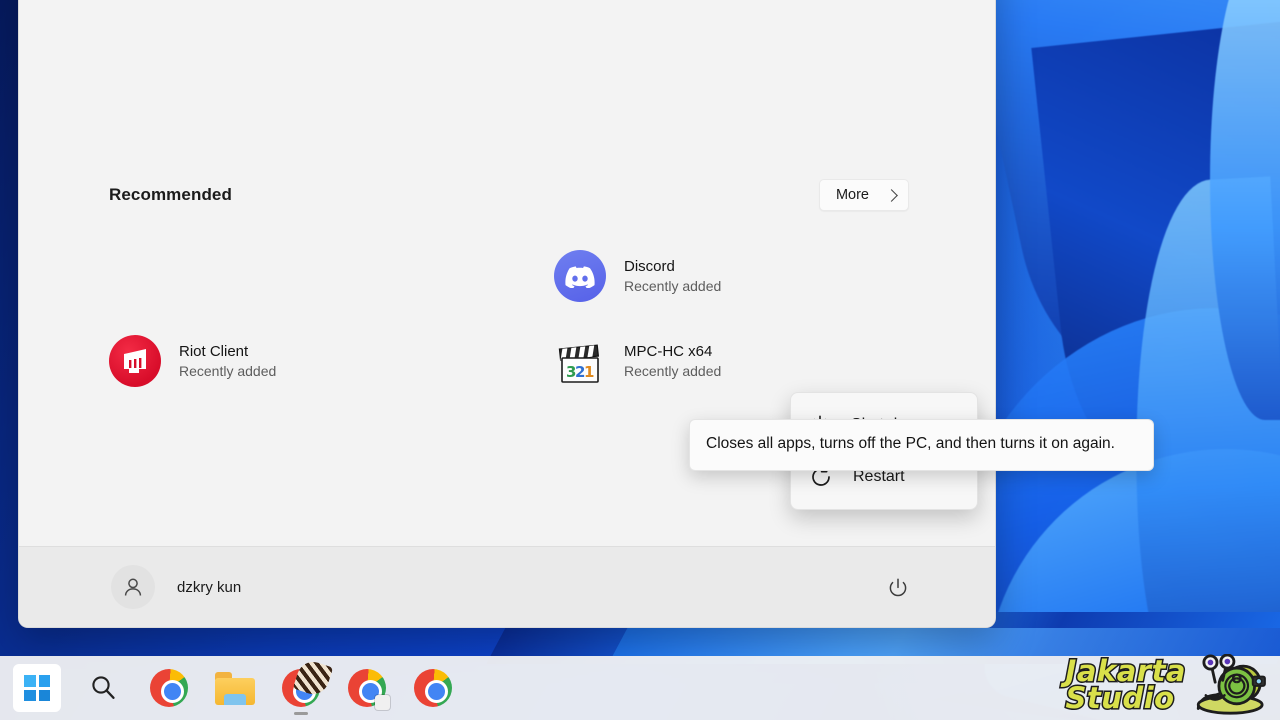  I want to click on taskbar-item-start, so click(37, 688).